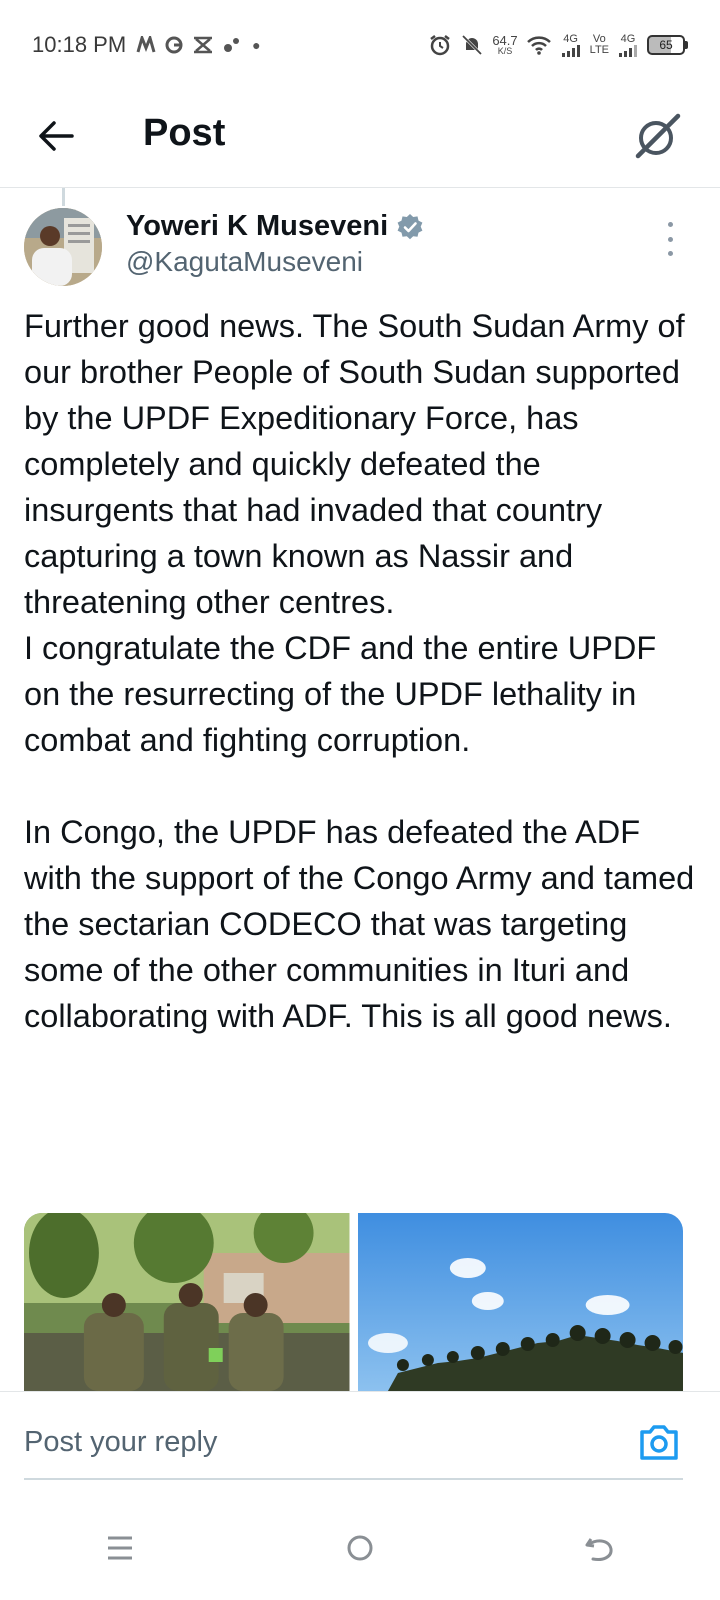 This screenshot has width=720, height=1600. What do you see at coordinates (570, 38) in the screenshot?
I see `signal-1-label: 4G` at bounding box center [570, 38].